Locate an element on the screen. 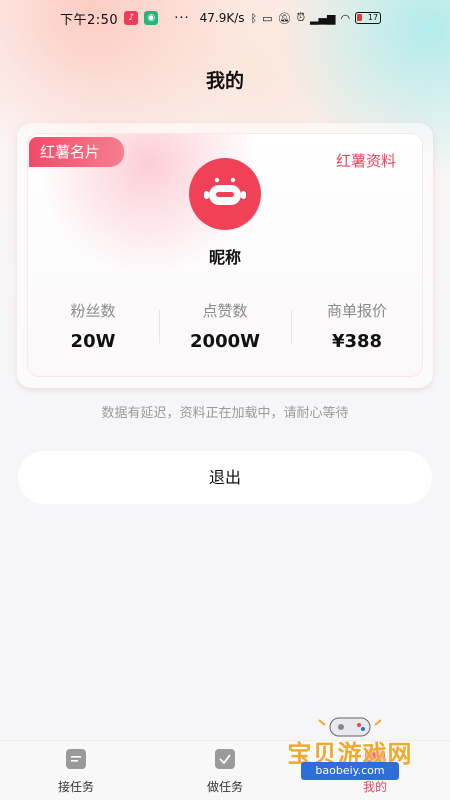  tiktok-icon: ♪ is located at coordinates (131, 18).